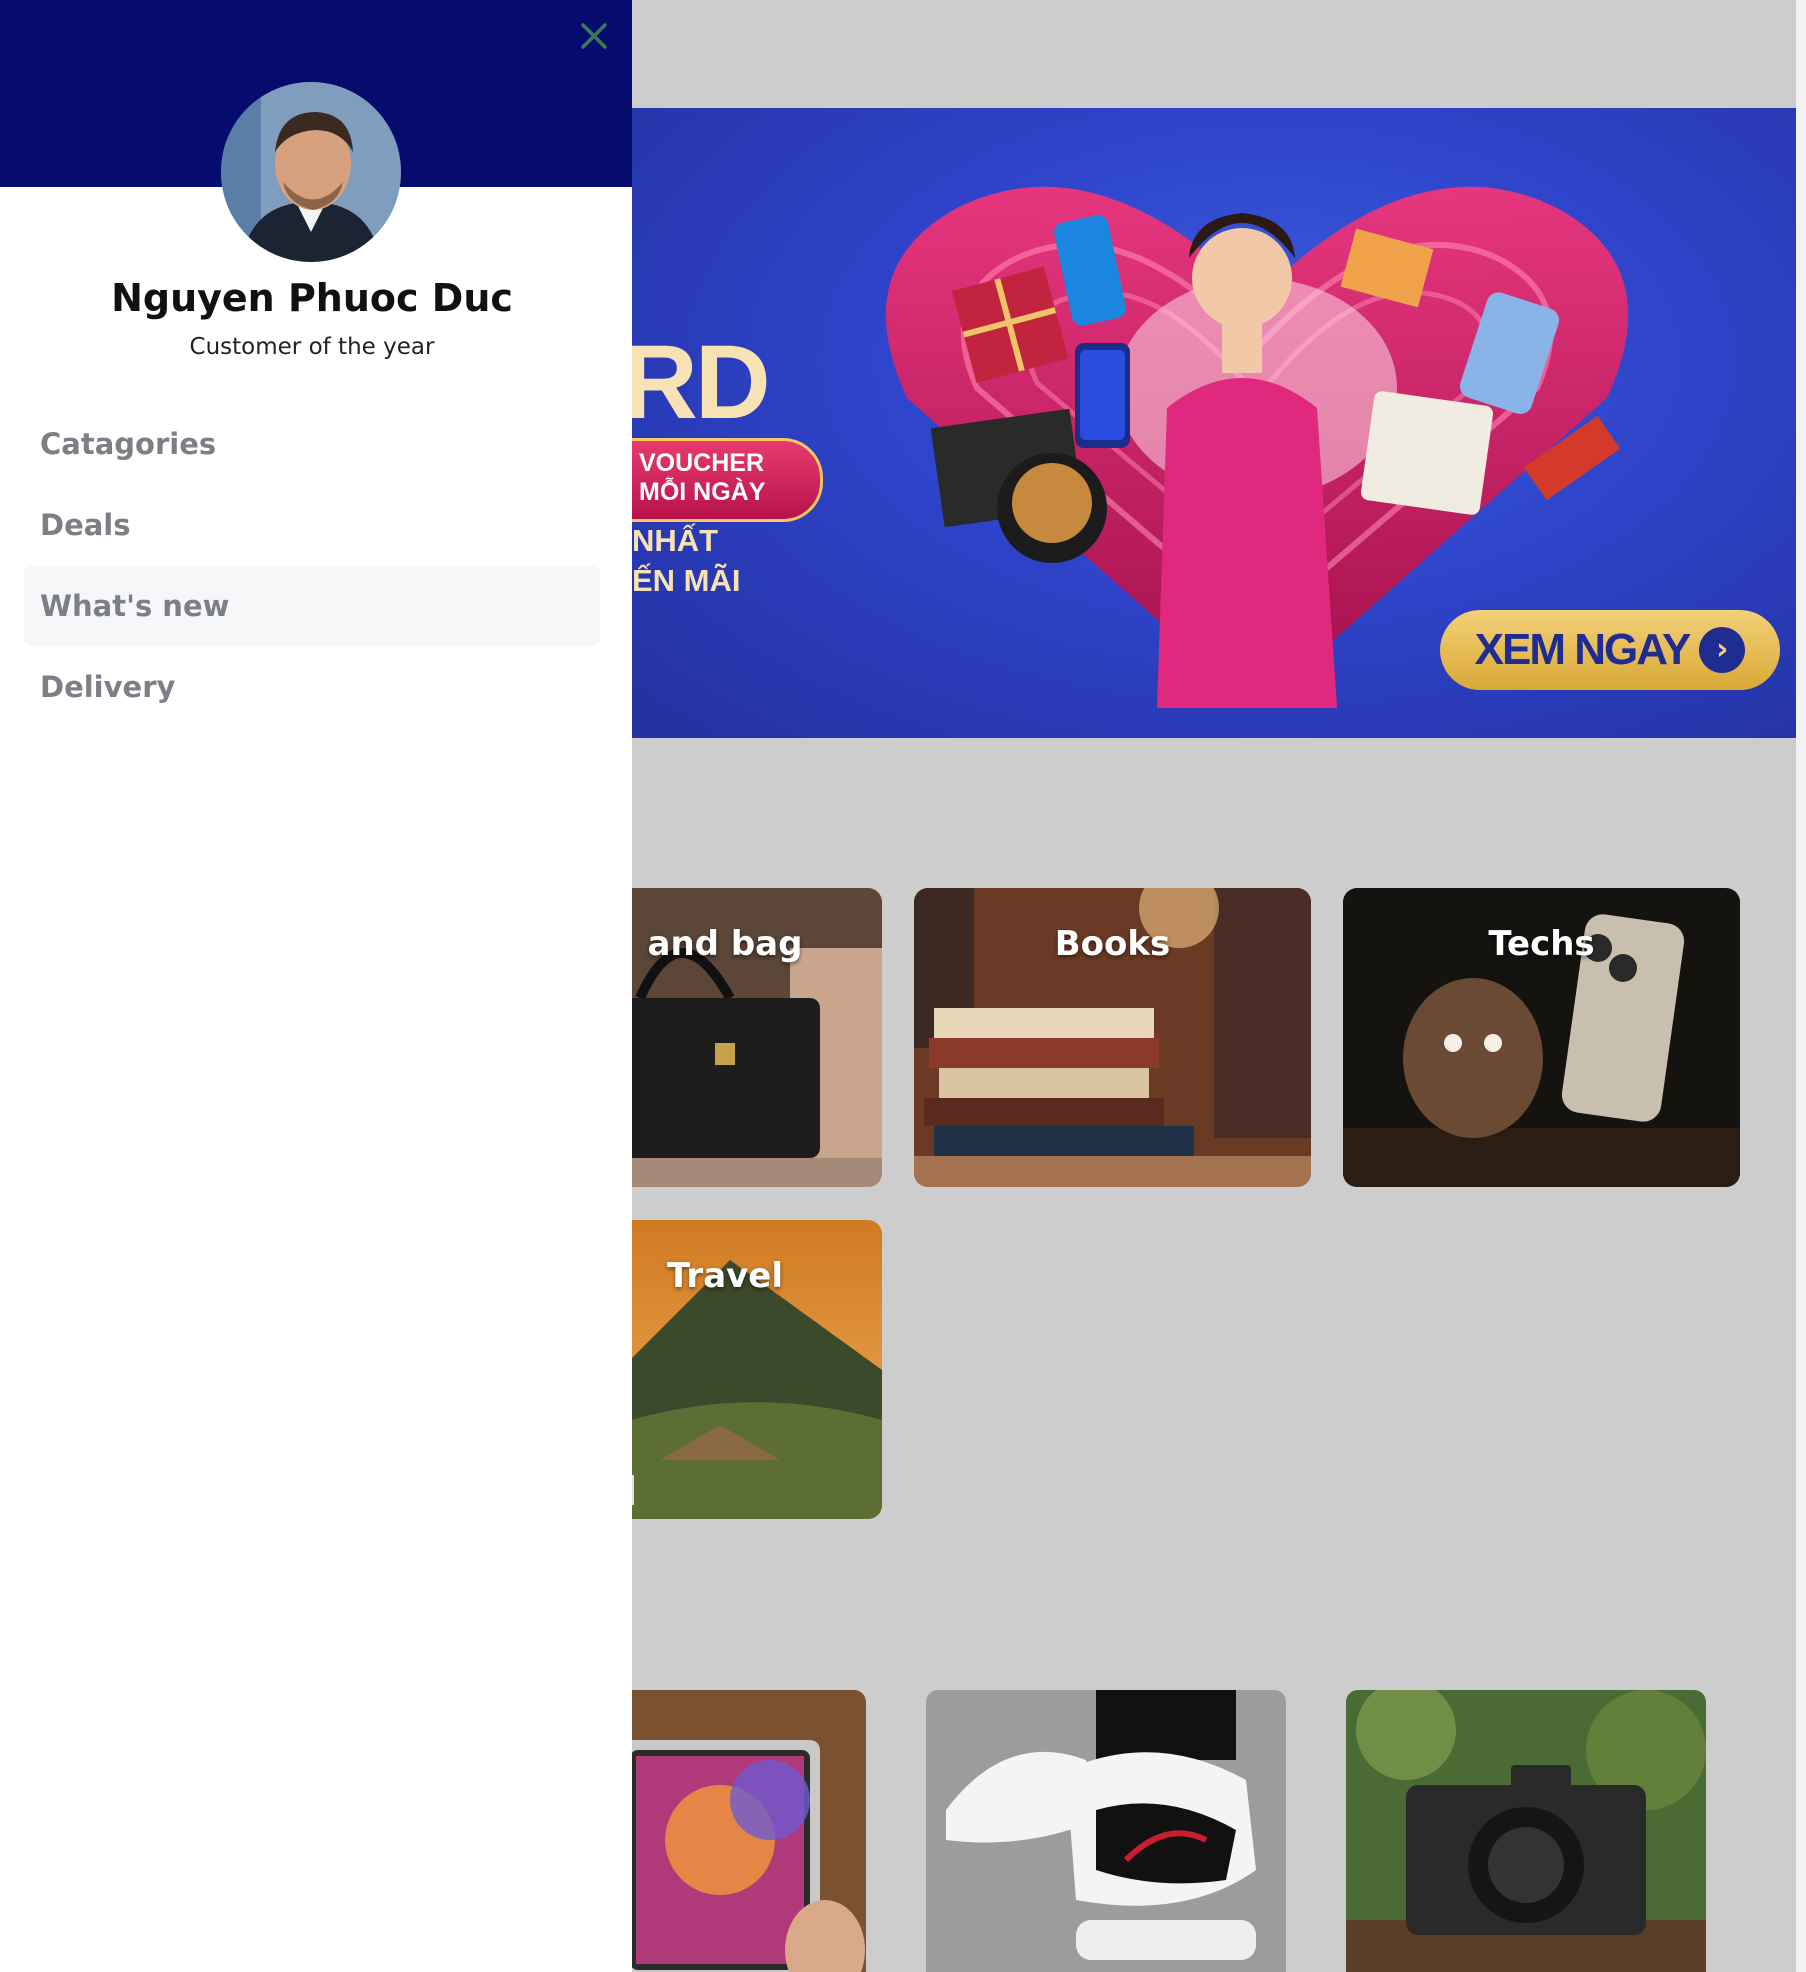 The image size is (1806, 1972). I want to click on close-icon, so click(594, 36).